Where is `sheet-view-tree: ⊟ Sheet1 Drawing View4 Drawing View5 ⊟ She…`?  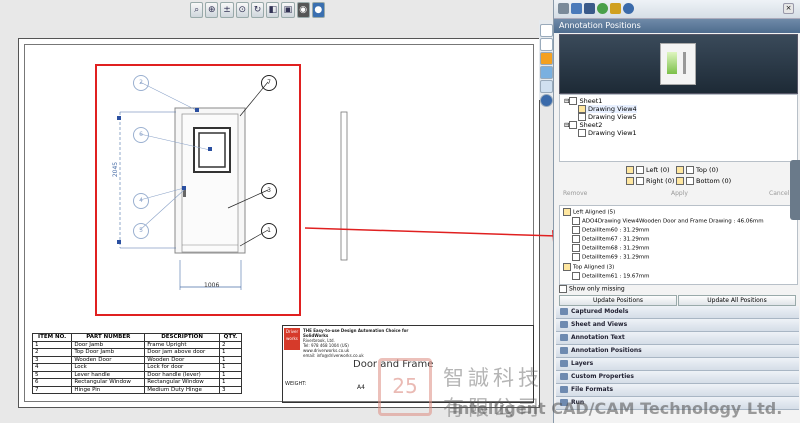
sheet-view-tree: ⊟ Sheet1 Drawing View4 Drawing View5 ⊟ She… is located at coordinates (678, 128).